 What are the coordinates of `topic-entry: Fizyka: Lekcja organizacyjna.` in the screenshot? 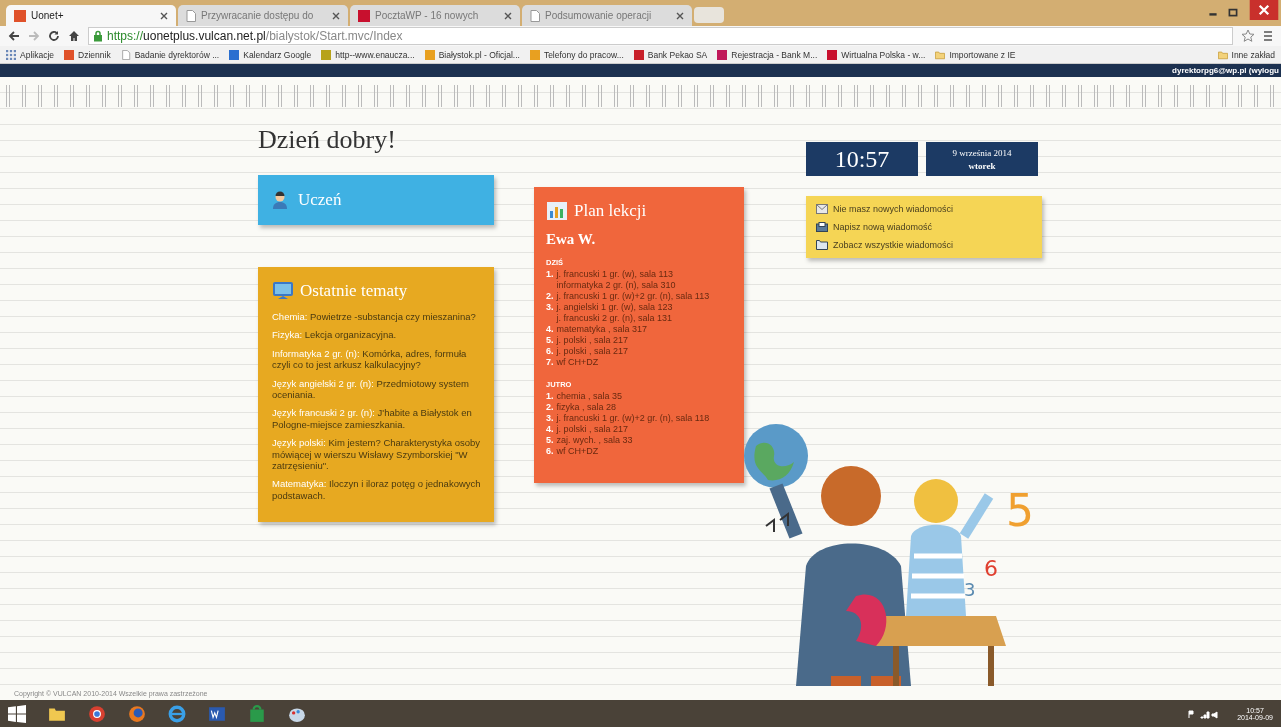 It's located at (335, 335).